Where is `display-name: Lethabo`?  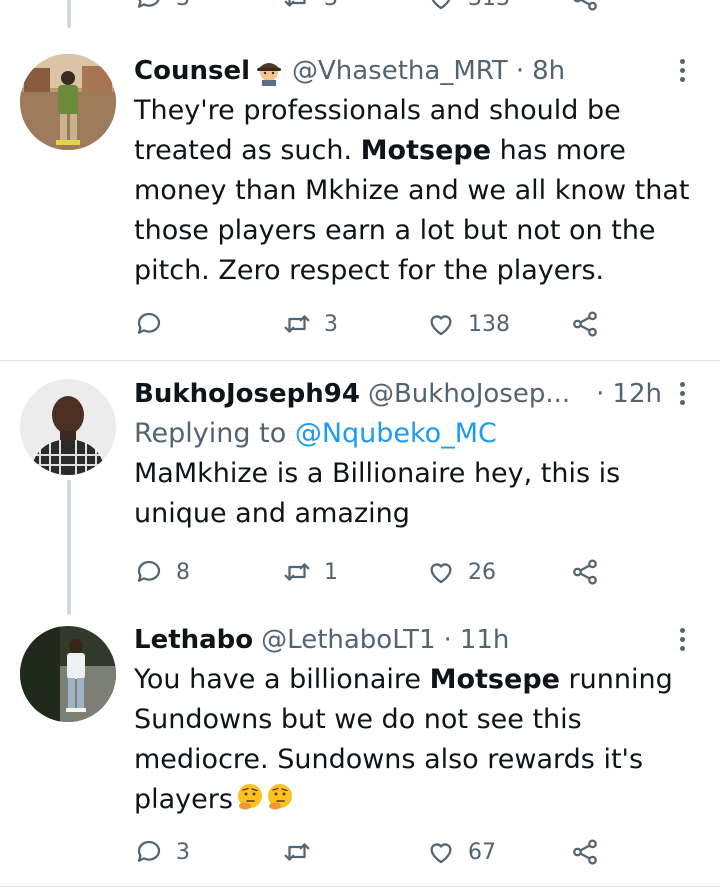
display-name: Lethabo is located at coordinates (193, 640).